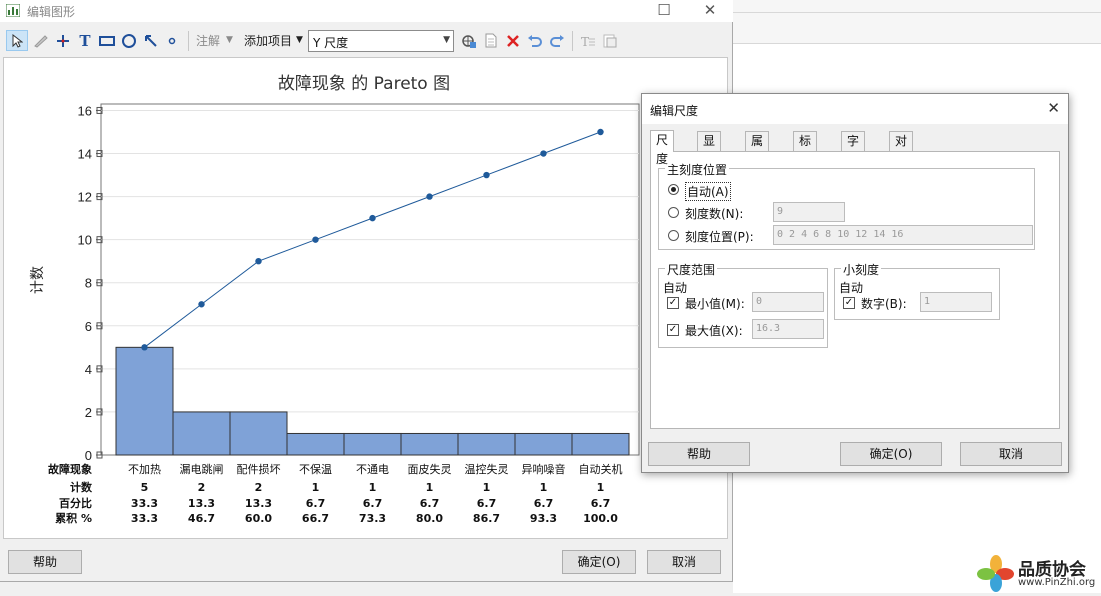 This screenshot has height=596, width=1101. I want to click on dialog-help-button: 帮助, so click(699, 454).